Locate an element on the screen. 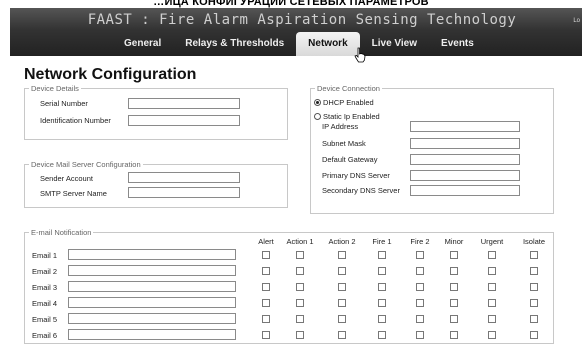 The width and height of the screenshot is (582, 347). email-row-label: Email 5 is located at coordinates (45, 319).